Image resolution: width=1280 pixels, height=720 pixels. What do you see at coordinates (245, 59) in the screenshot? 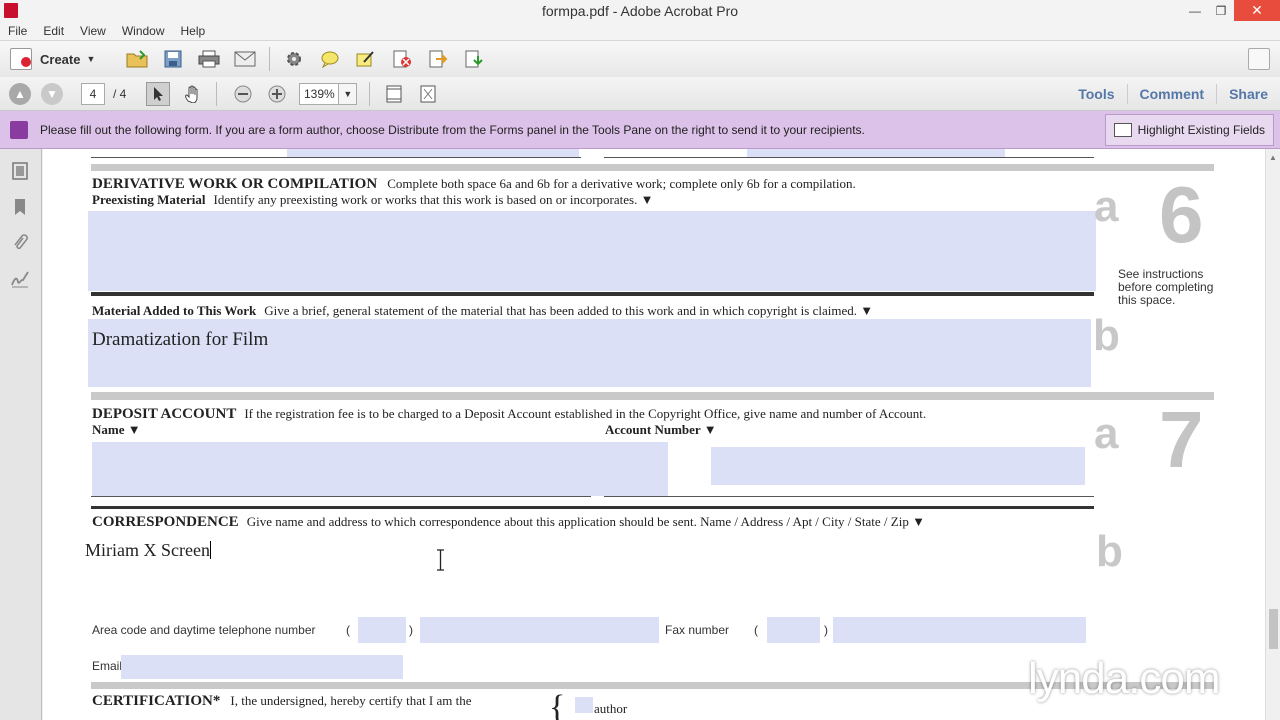
I see `email-icon` at bounding box center [245, 59].